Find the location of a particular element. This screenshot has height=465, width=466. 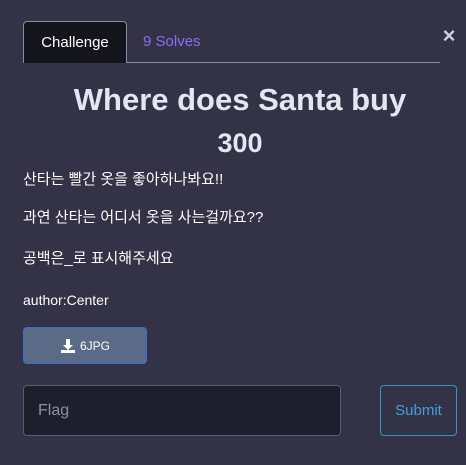

flag-input is located at coordinates (182, 410).